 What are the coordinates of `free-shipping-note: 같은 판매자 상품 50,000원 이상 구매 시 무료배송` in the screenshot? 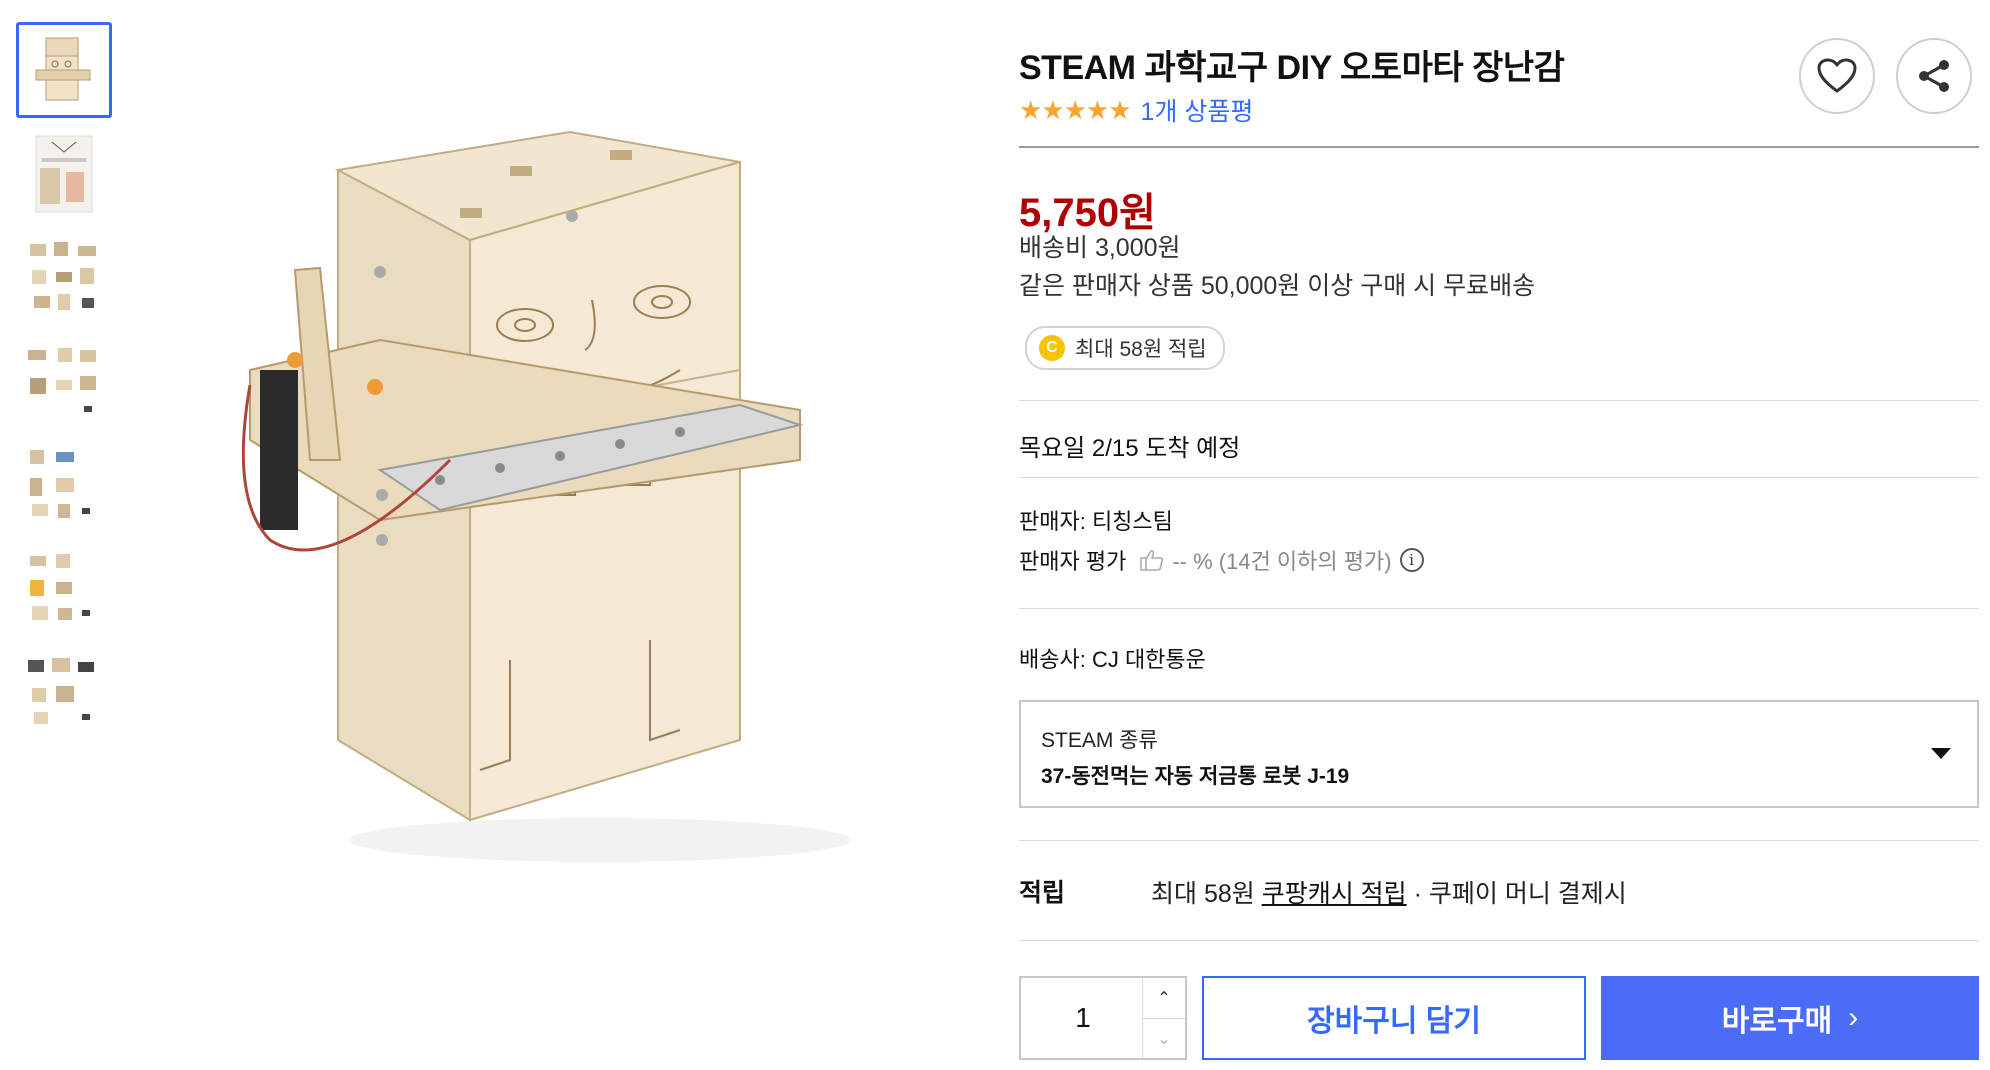 It's located at (1277, 286).